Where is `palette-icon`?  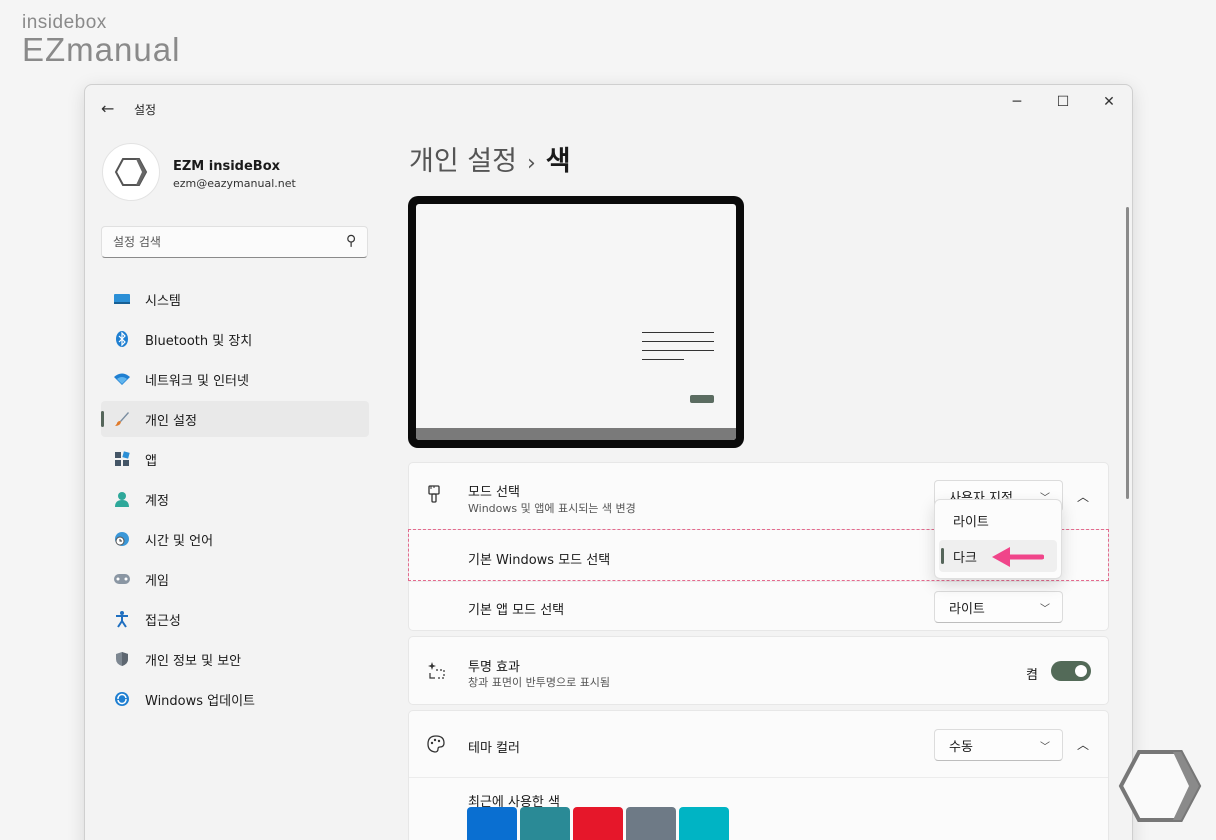 palette-icon is located at coordinates (436, 746).